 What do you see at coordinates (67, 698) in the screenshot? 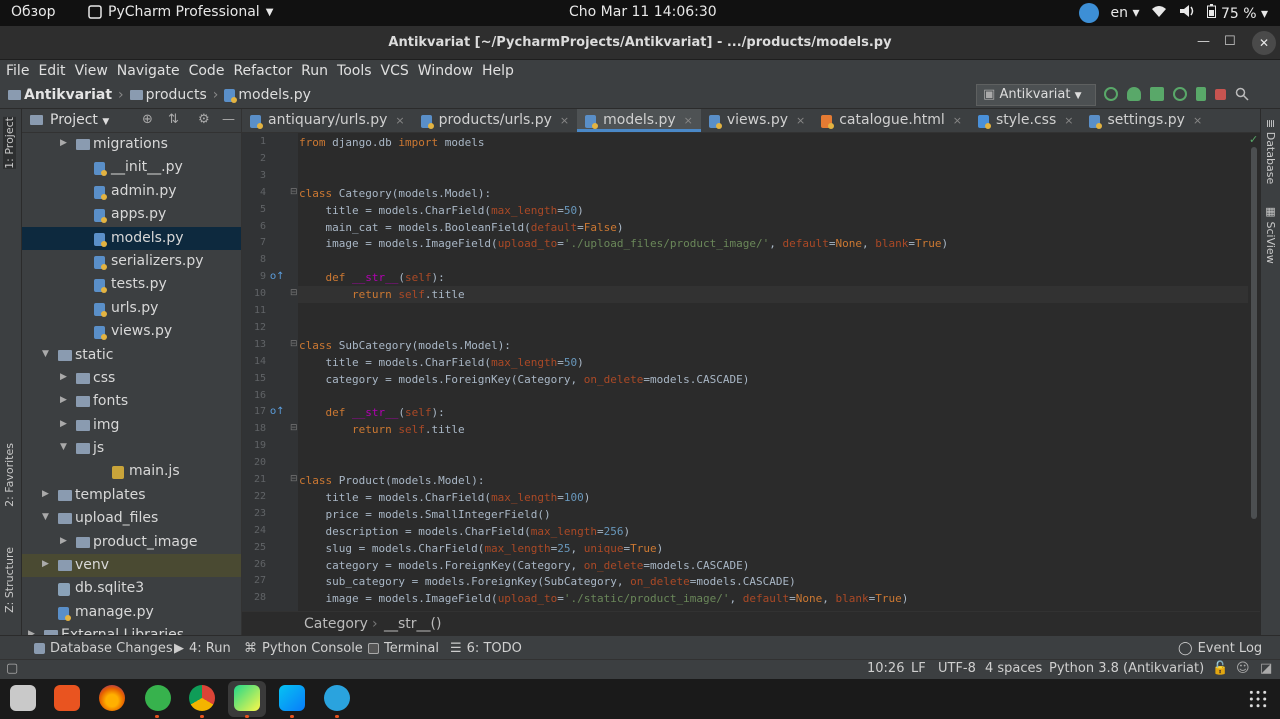
I see `software-center-icon` at bounding box center [67, 698].